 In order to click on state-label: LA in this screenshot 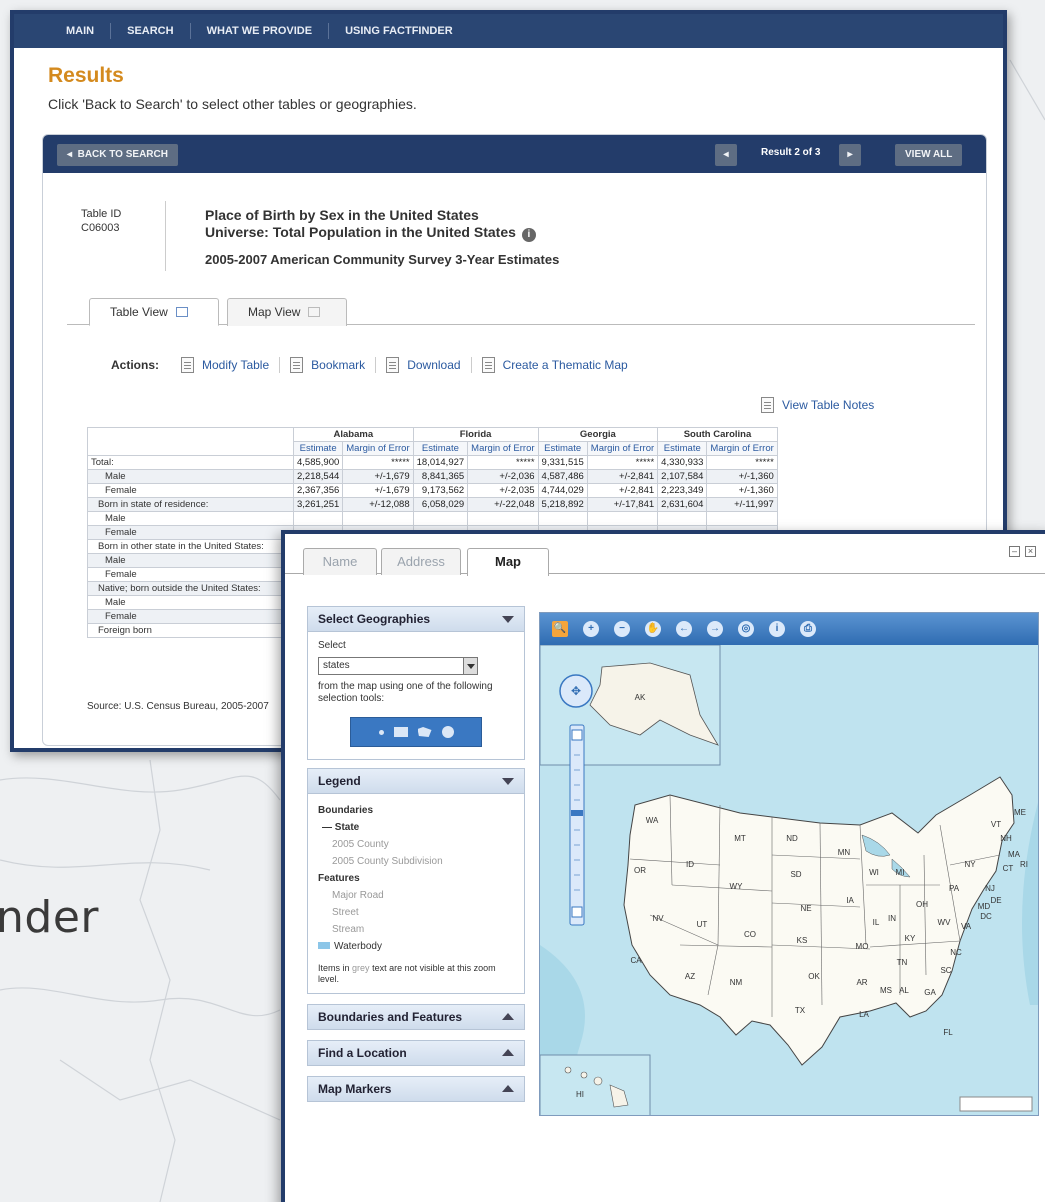, I will do `click(864, 1014)`.